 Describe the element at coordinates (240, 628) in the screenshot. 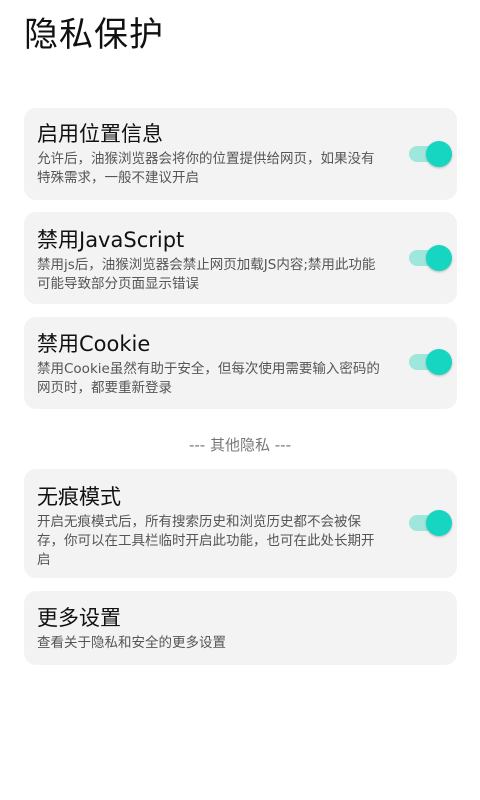

I see `more-settings-card: 更多设置 查看关于隐私和安全的更多设置` at that location.